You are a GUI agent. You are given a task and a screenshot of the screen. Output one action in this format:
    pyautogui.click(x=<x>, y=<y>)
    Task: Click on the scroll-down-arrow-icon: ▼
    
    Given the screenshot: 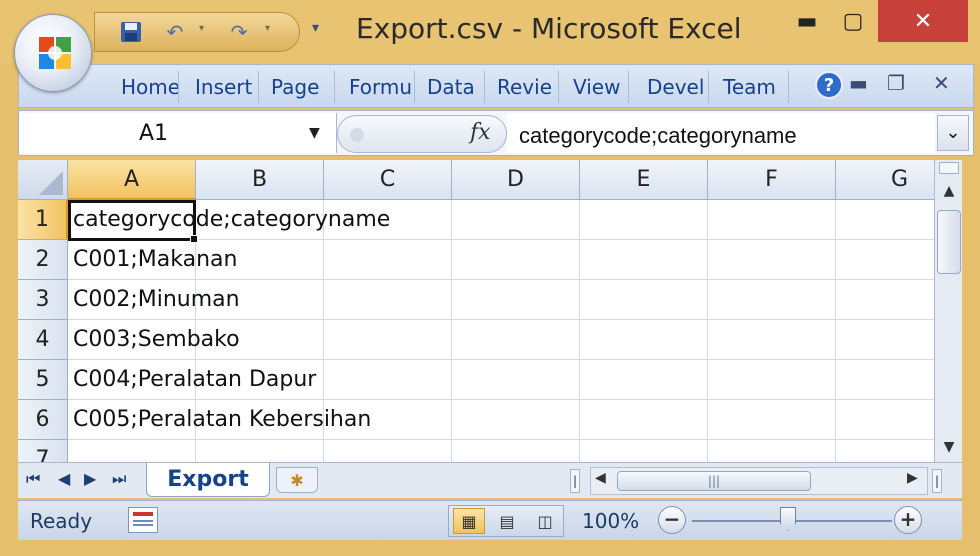 What is the action you would take?
    pyautogui.click(x=949, y=447)
    